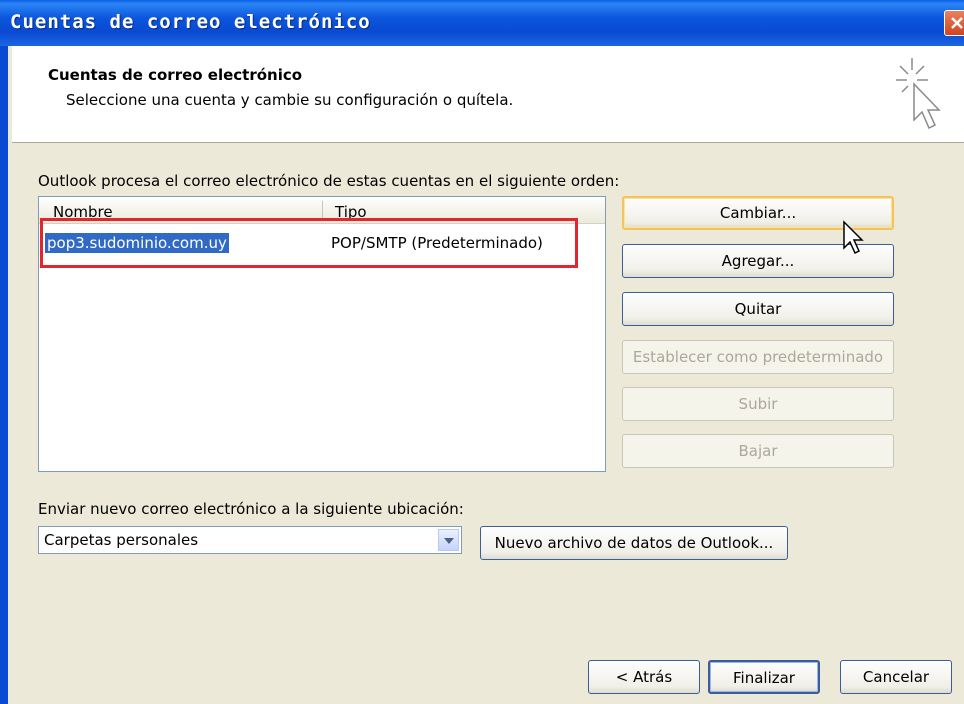 Image resolution: width=964 pixels, height=704 pixels. Describe the element at coordinates (644, 677) in the screenshot. I see `back-button: < Atrás` at that location.